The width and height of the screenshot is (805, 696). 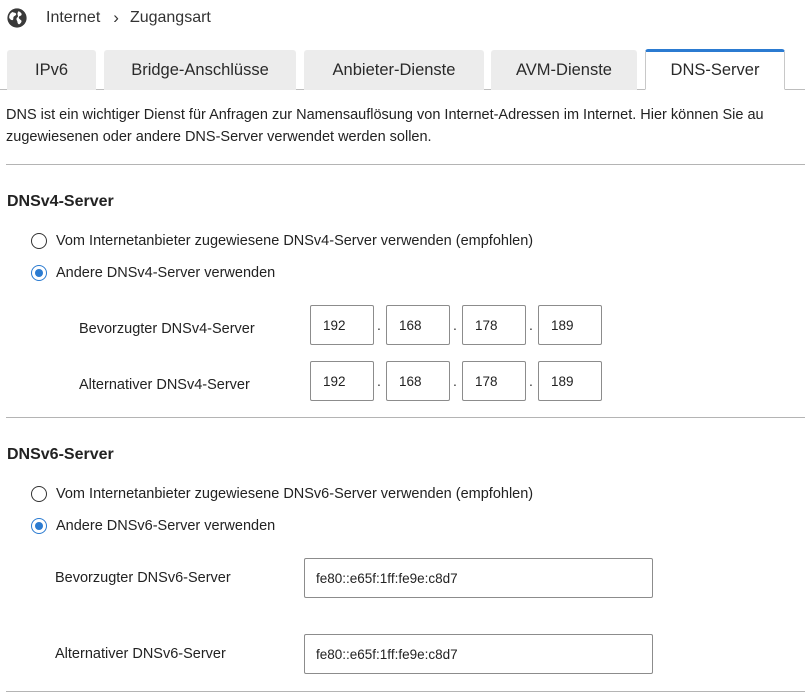 I want to click on tab-anbieter-dienste: Anbieter-Dienste, so click(x=394, y=70).